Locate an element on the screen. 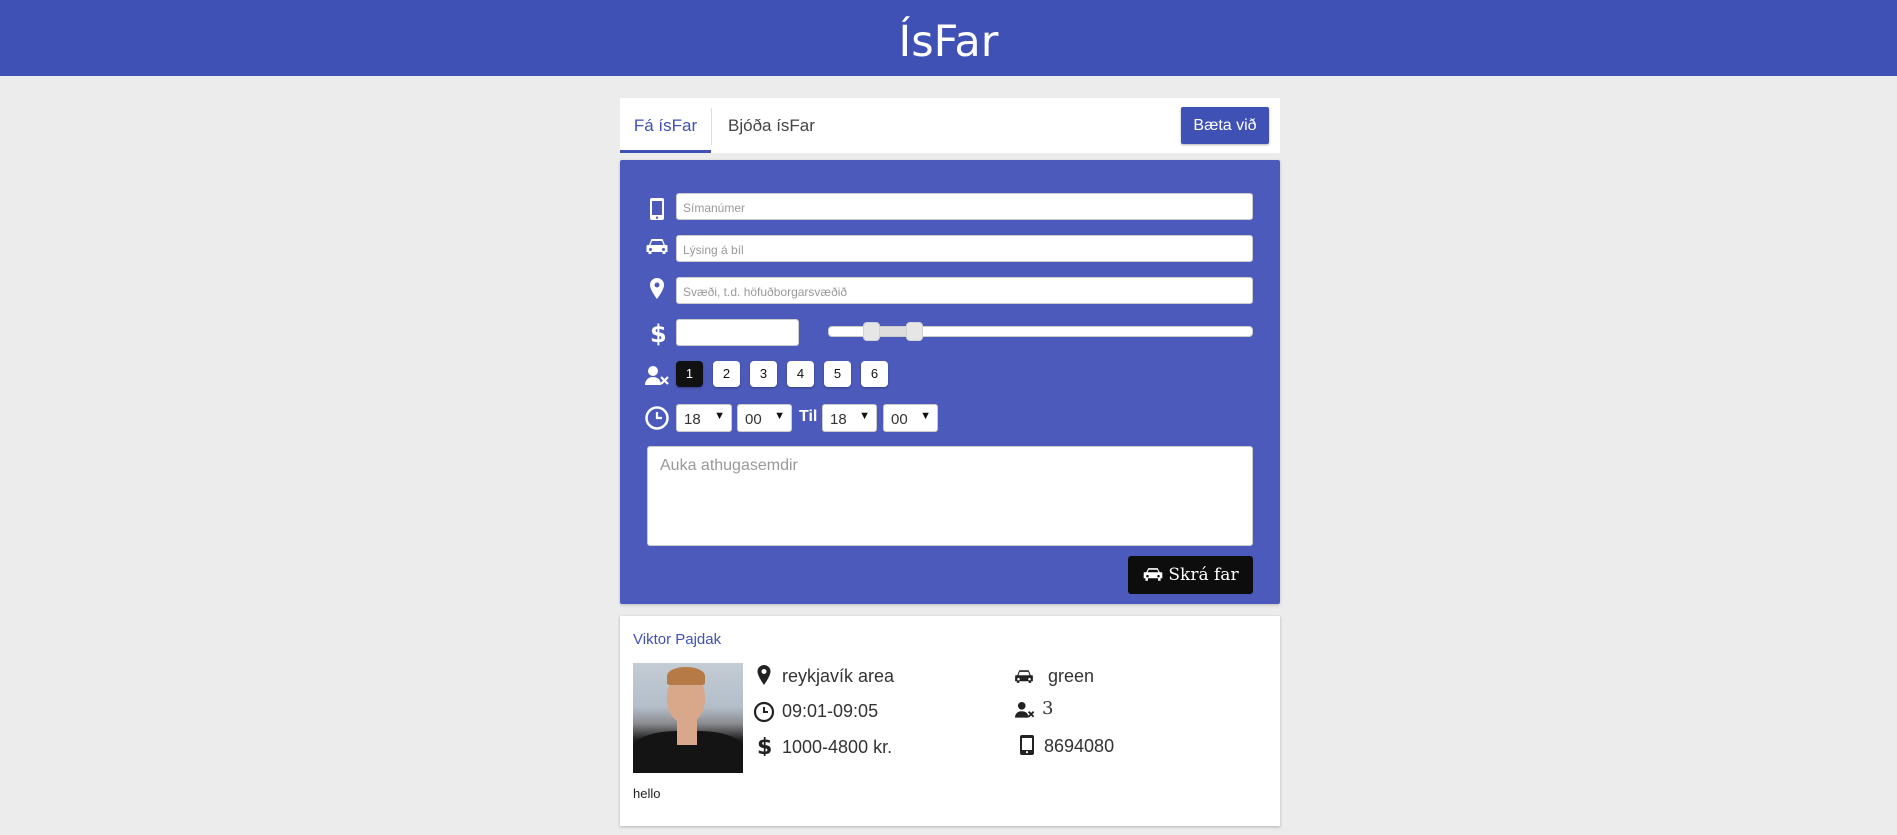 This screenshot has height=835, width=1897. area-input: Svæði, t.d. höfuðborgarsvæðið is located at coordinates (964, 290).